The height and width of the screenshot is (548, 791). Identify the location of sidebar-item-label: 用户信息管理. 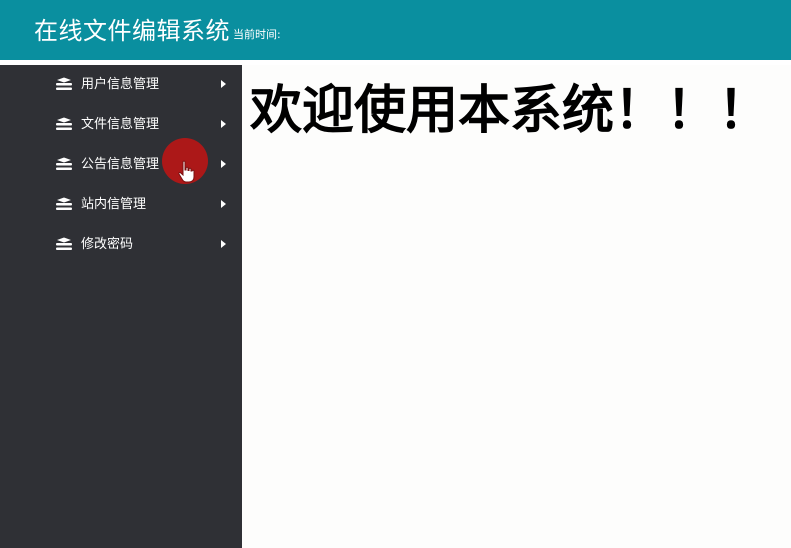
(120, 84).